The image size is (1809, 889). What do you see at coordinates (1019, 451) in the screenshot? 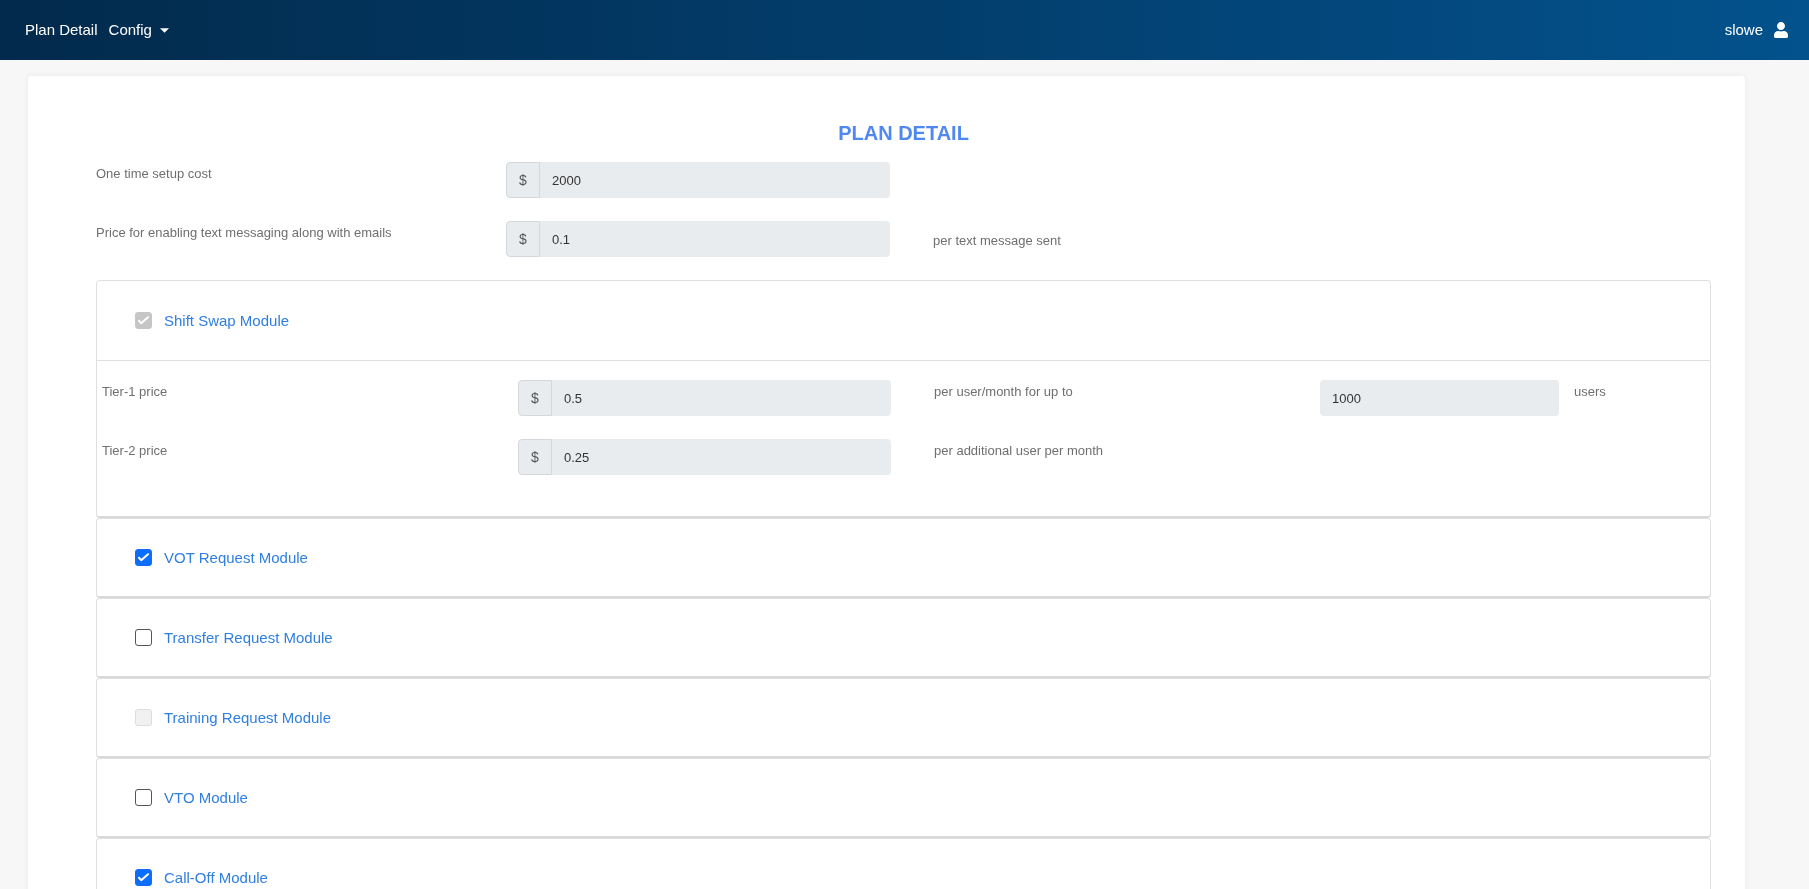
I see `tier-suffix: per additional user per month` at bounding box center [1019, 451].